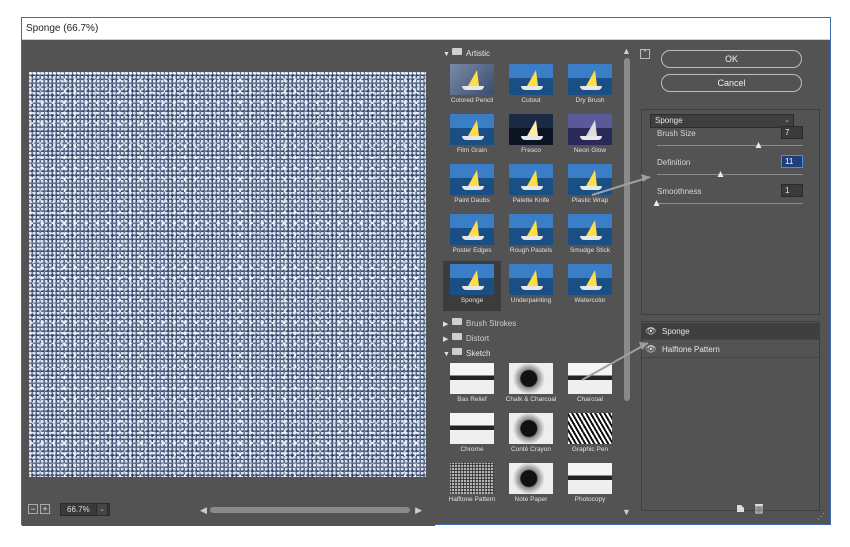  What do you see at coordinates (491, 323) in the screenshot?
I see `group-label: Brush Strokes` at bounding box center [491, 323].